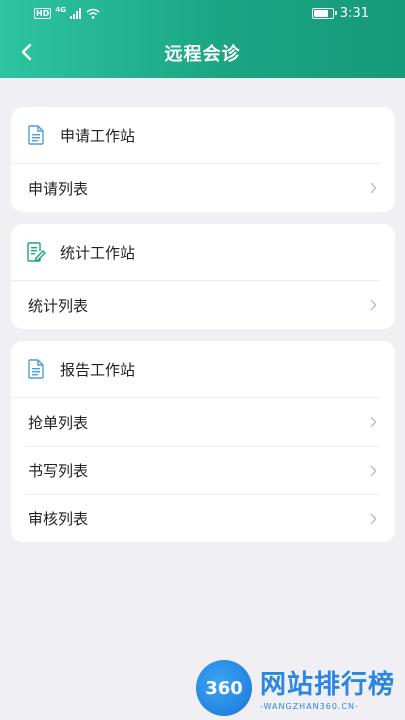 This screenshot has width=405, height=720. What do you see at coordinates (98, 252) in the screenshot?
I see `section-title: 统计工作站` at bounding box center [98, 252].